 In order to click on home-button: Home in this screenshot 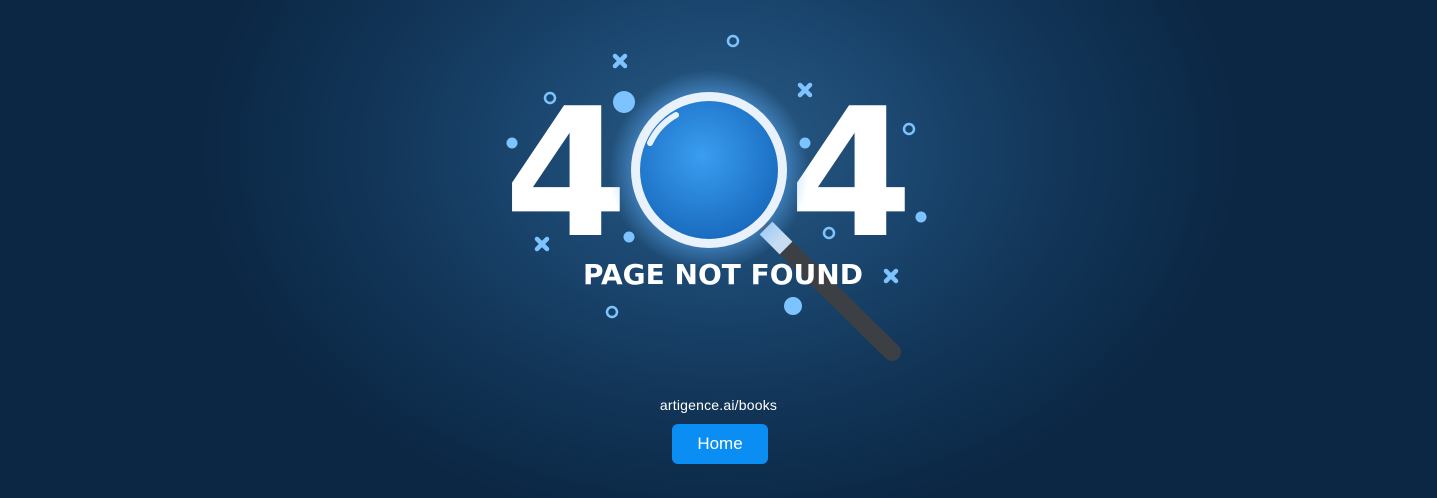, I will do `click(720, 444)`.